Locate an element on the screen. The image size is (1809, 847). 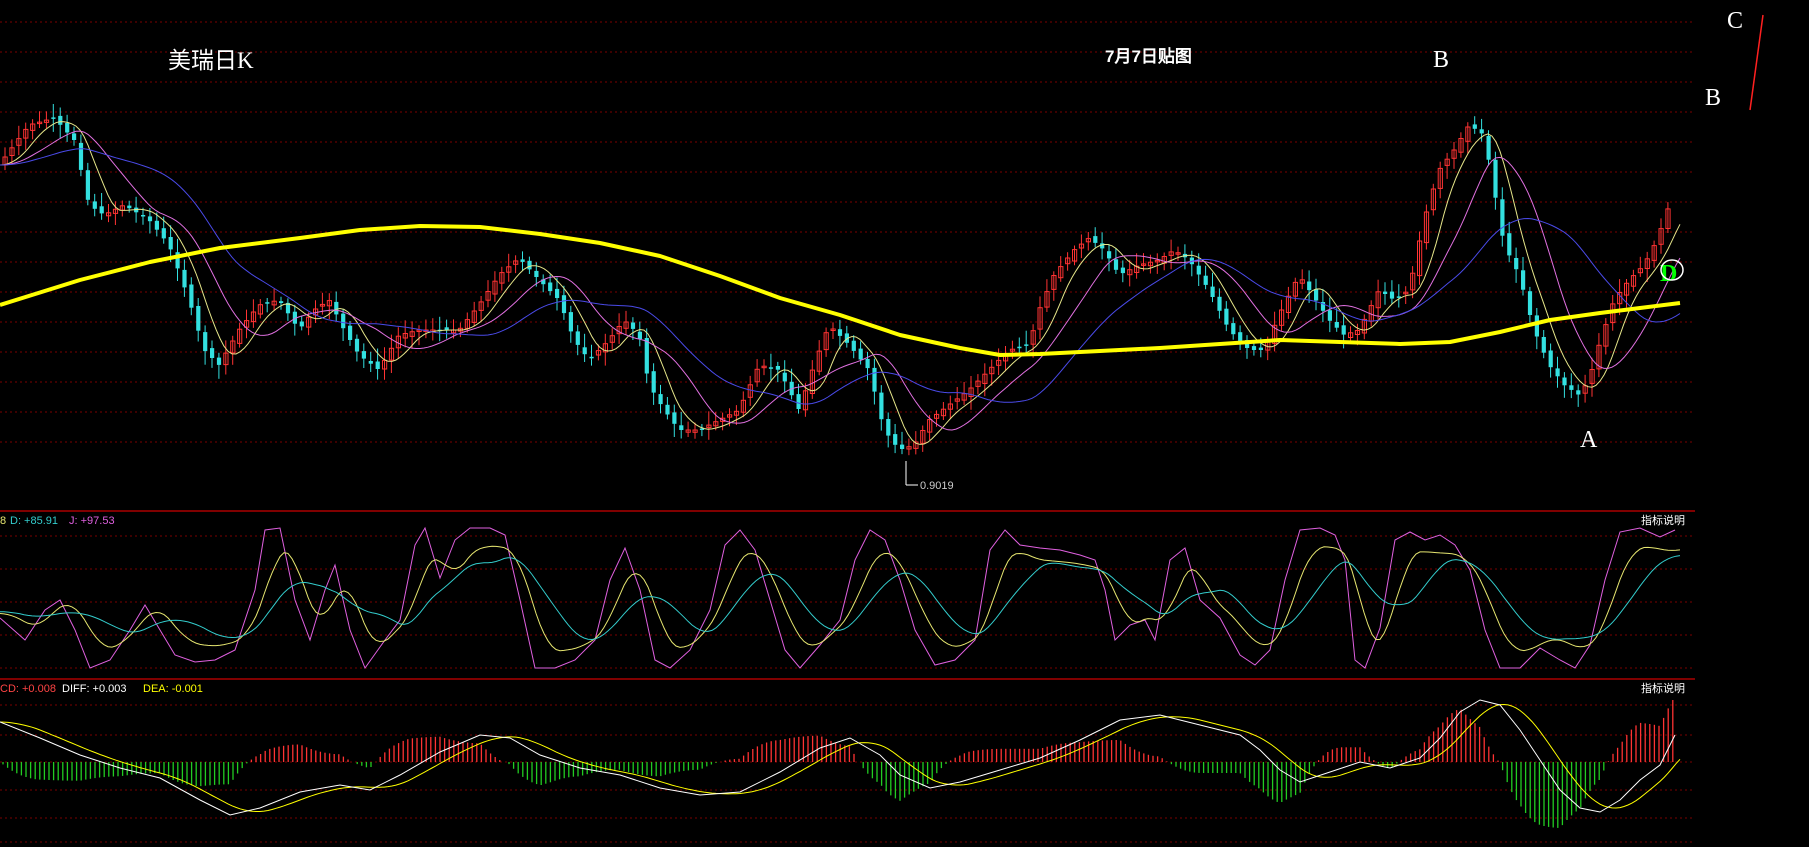
wave-label-c: C is located at coordinates (1735, 21).